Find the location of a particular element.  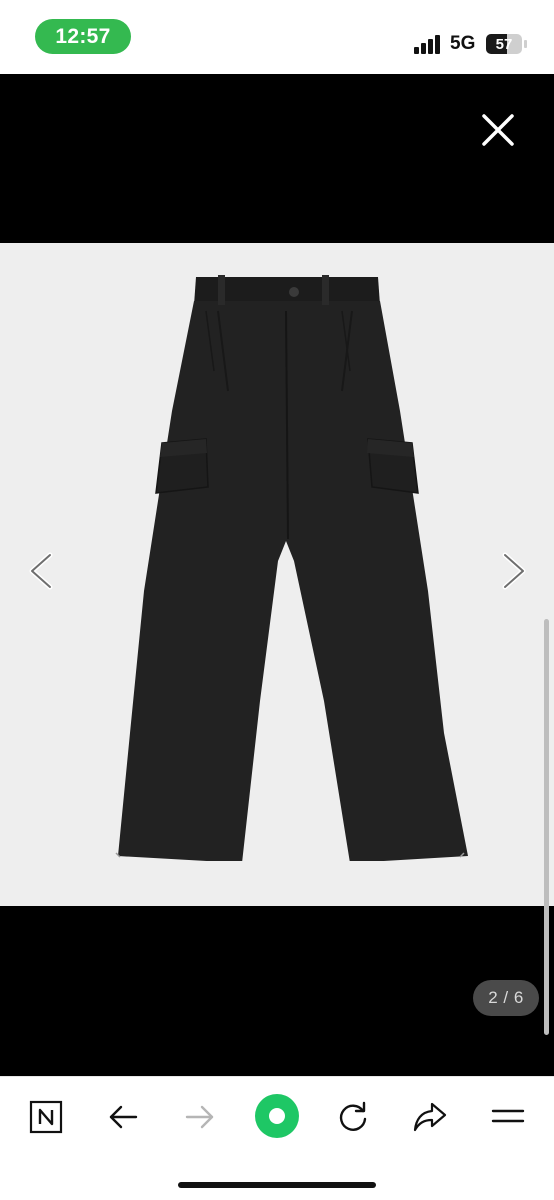

arrow-right-icon is located at coordinates (199, 1117).